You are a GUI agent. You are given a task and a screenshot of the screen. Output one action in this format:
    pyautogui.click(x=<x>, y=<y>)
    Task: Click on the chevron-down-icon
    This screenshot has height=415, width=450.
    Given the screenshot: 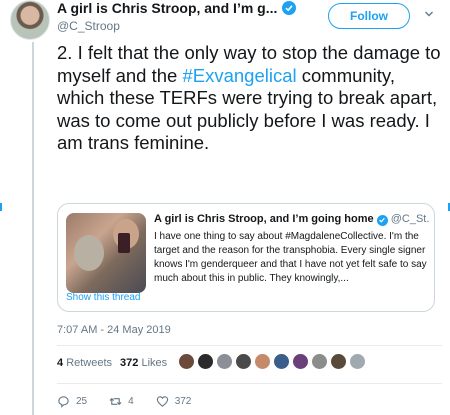 What is the action you would take?
    pyautogui.click(x=429, y=14)
    